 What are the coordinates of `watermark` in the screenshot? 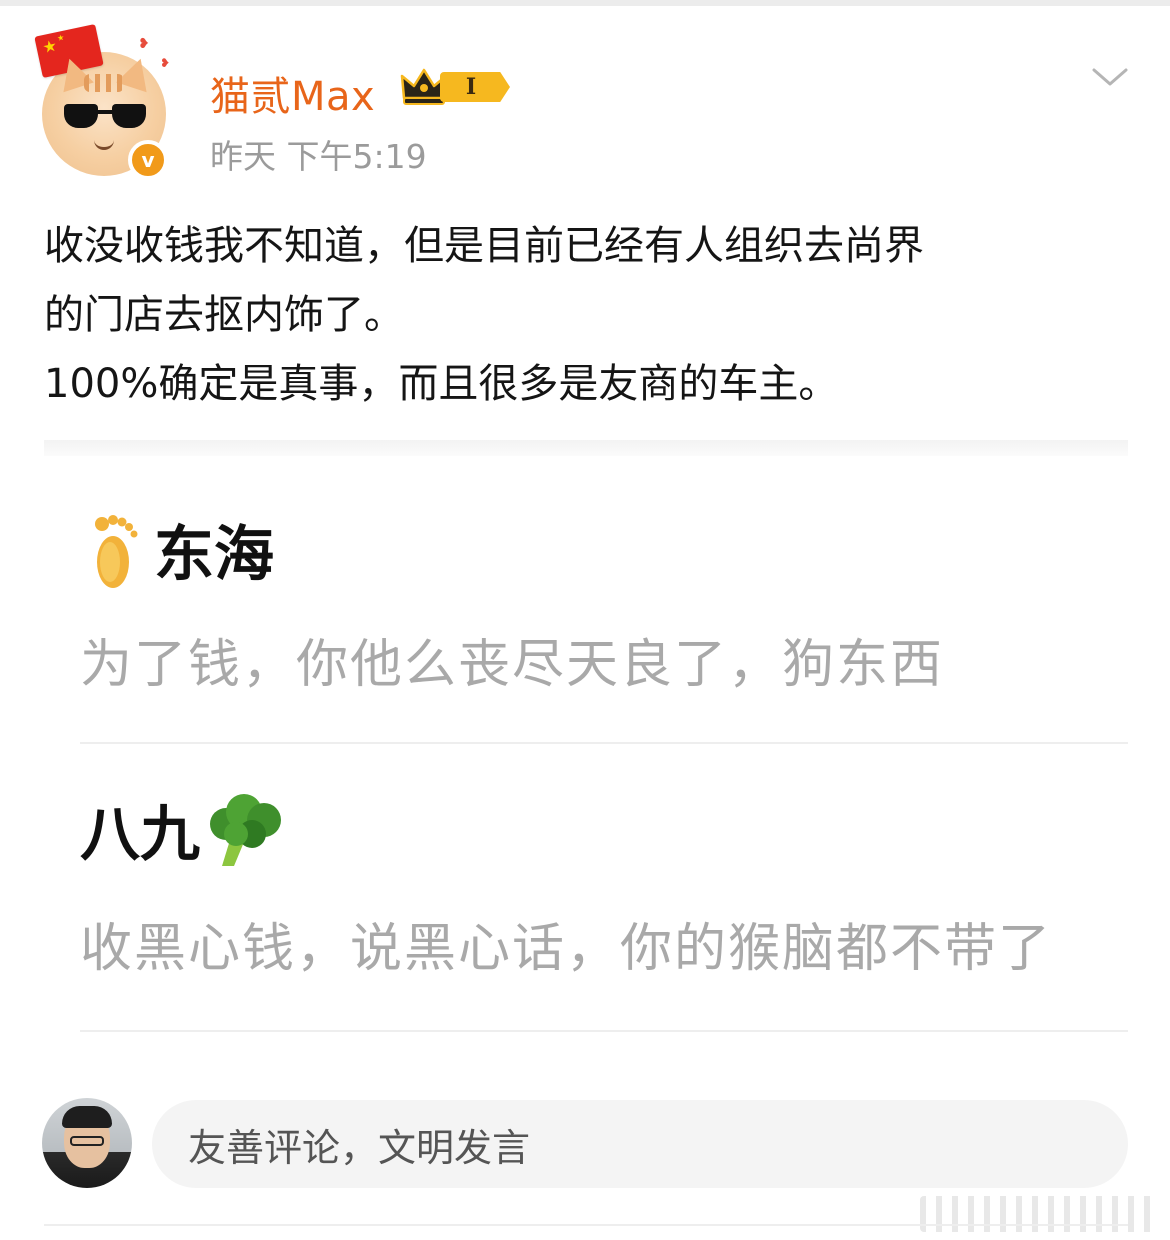 It's located at (1040, 1214).